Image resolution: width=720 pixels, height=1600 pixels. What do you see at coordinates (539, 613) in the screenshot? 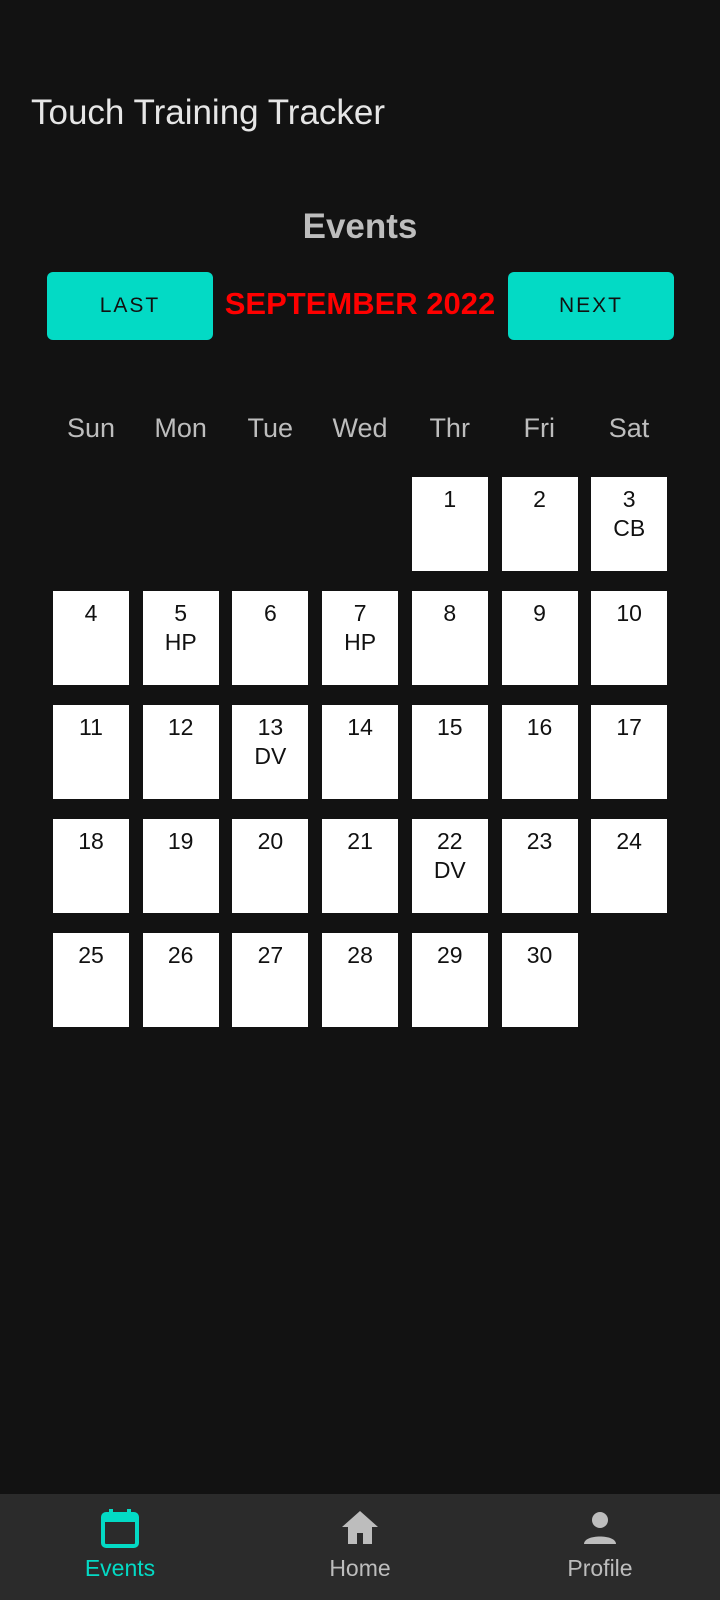
I see `day-number: 9` at bounding box center [539, 613].